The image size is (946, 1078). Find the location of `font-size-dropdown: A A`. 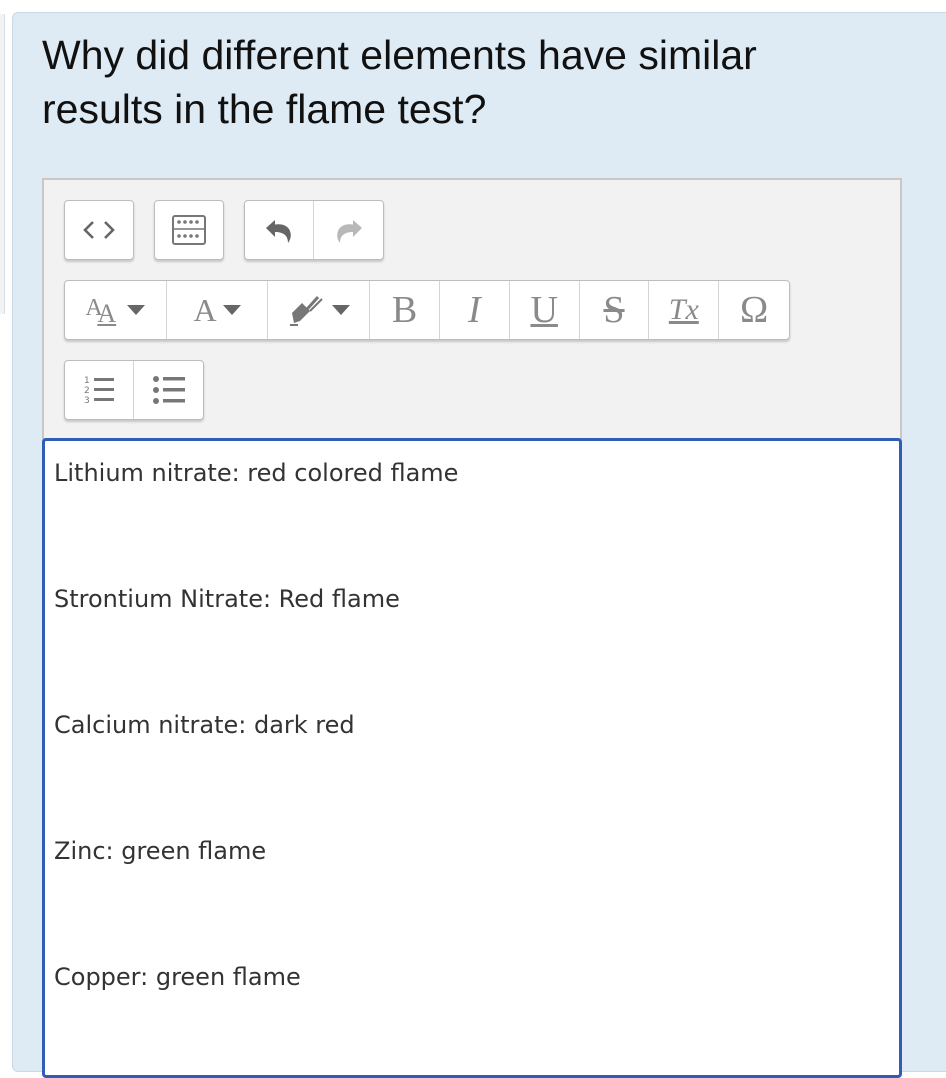

font-size-dropdown: A A is located at coordinates (116, 310).